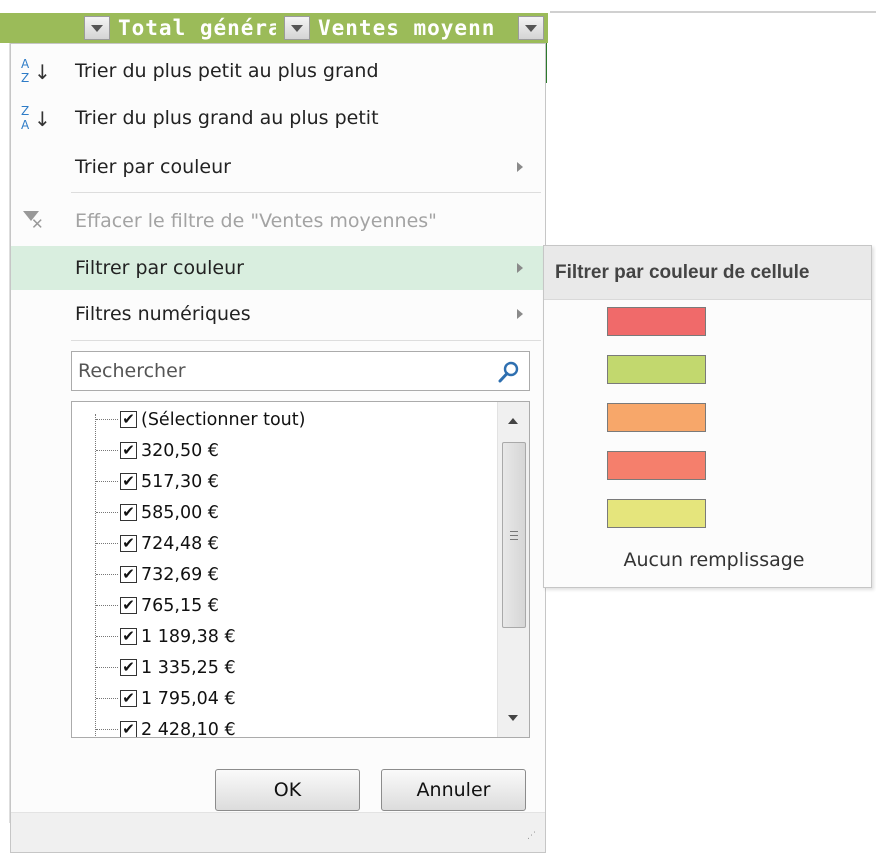  What do you see at coordinates (180, 481) in the screenshot?
I see `list-item-label: 517,30 €` at bounding box center [180, 481].